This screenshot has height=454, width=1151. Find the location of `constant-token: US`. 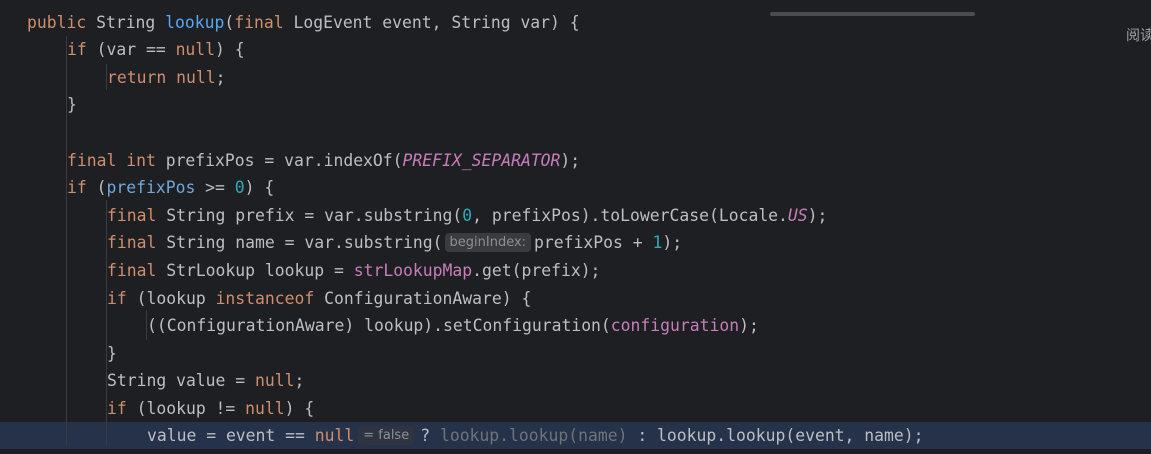

constant-token: US is located at coordinates (797, 215).